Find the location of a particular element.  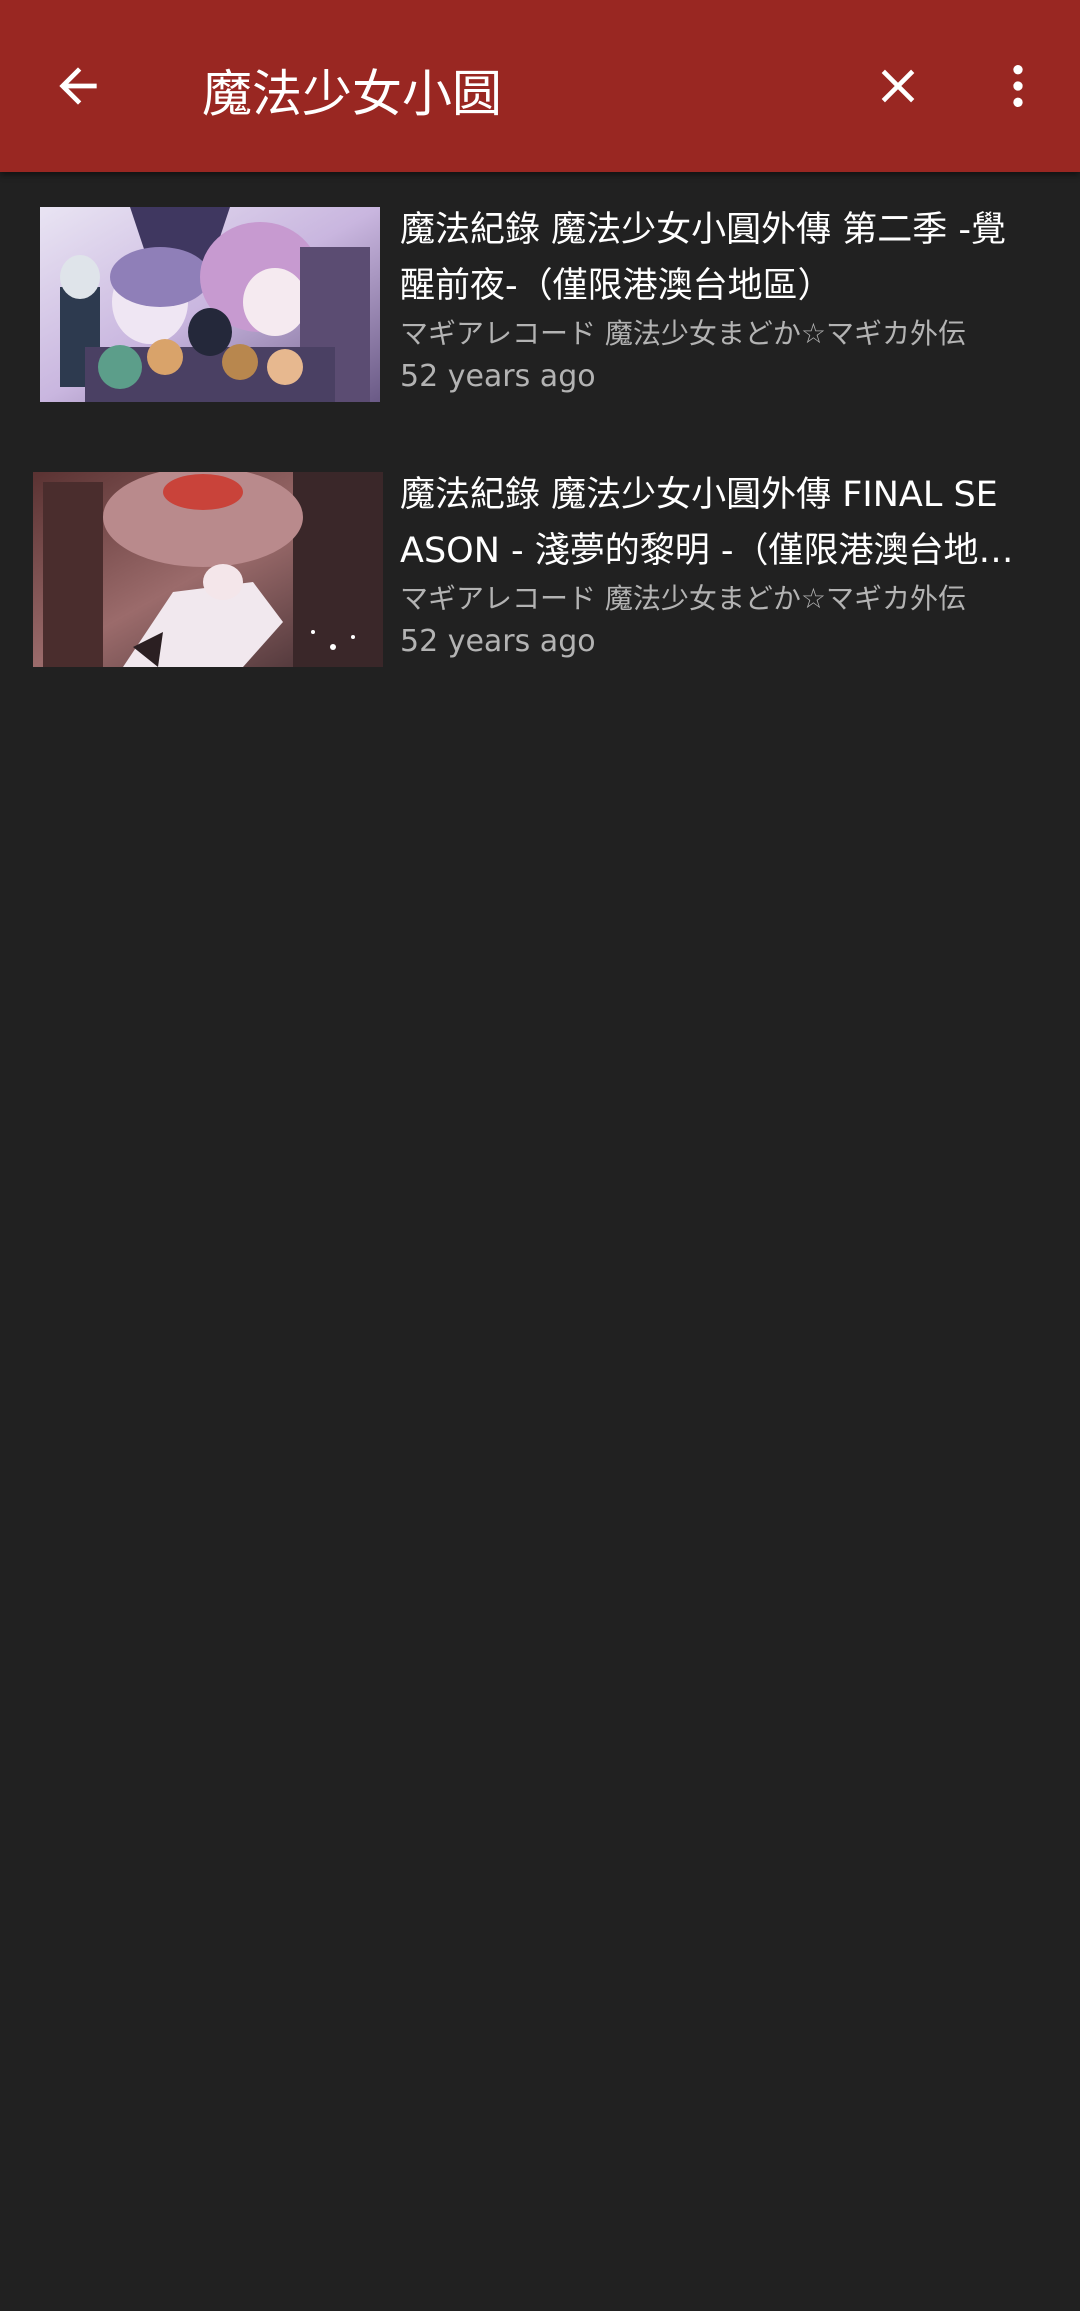

more-vert-icon is located at coordinates (1018, 86).